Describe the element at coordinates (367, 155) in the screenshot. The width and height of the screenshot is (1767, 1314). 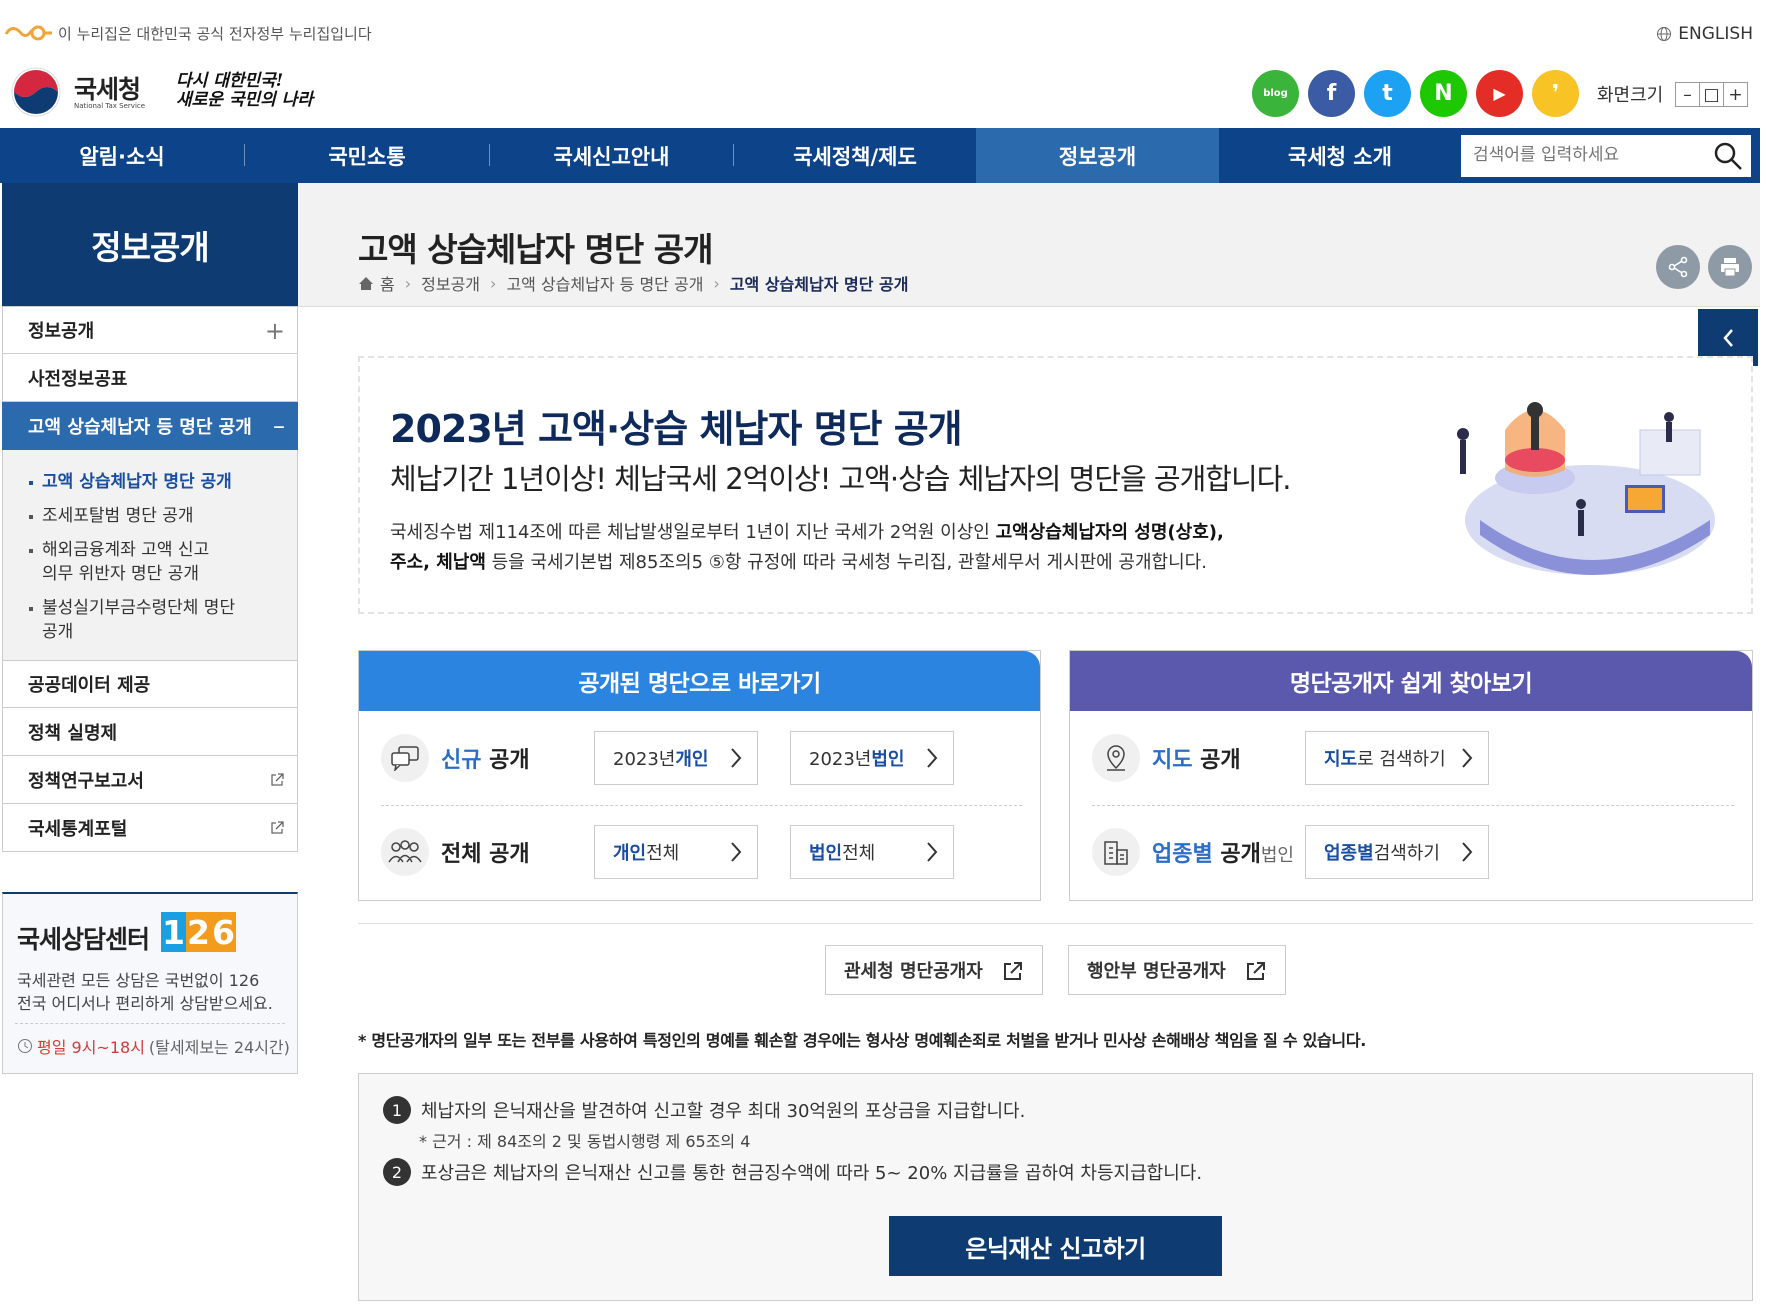
I see `gnb-communication: 국민소통` at that location.